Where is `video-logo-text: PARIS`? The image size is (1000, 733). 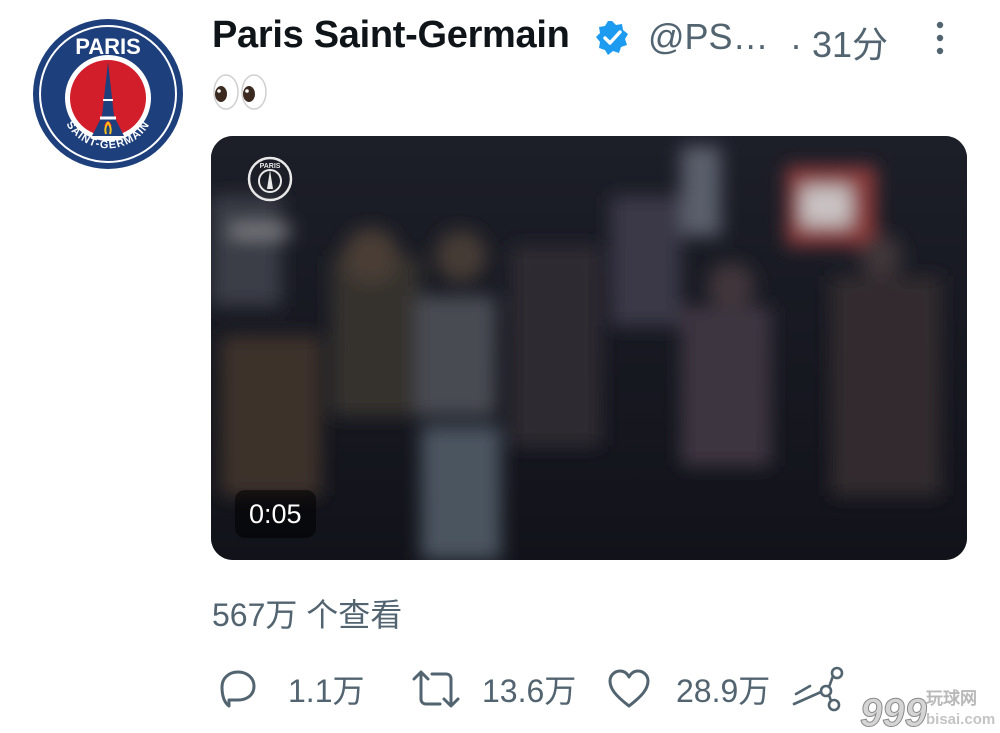 video-logo-text: PARIS is located at coordinates (270, 166).